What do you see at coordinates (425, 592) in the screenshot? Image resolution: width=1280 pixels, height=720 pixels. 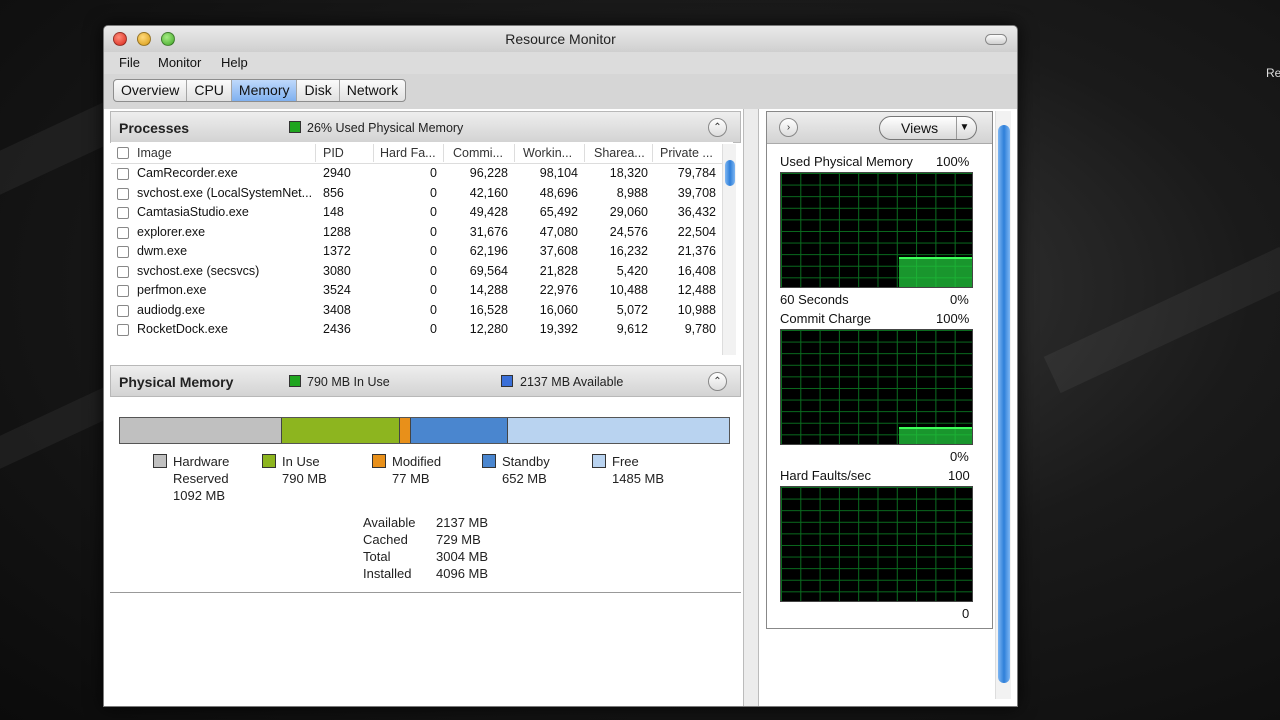 I see `panel-divider` at bounding box center [425, 592].